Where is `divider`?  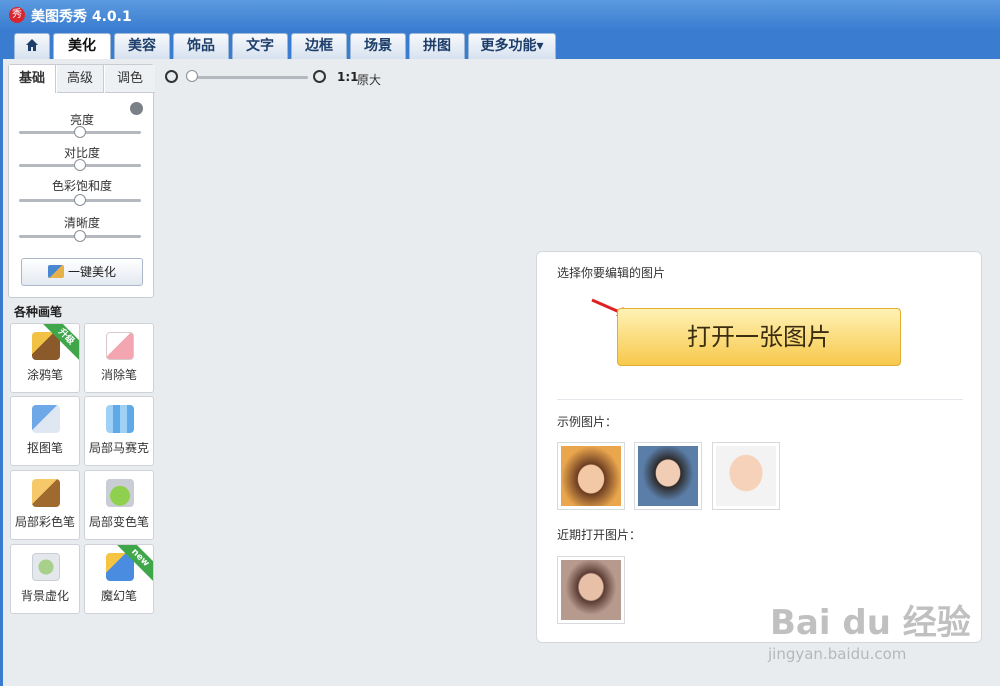
divider is located at coordinates (760, 399).